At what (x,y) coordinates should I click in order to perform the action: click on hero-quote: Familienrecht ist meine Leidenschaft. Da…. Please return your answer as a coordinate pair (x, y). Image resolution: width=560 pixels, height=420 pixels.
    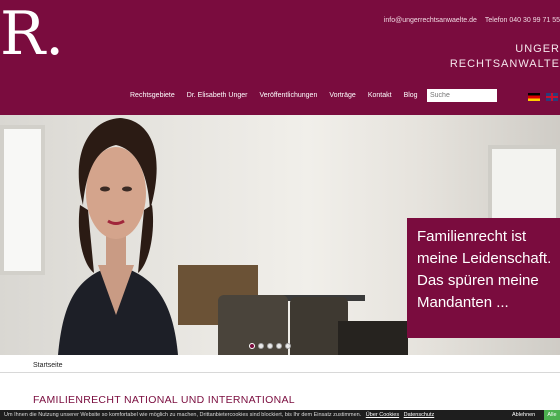
    Looking at the image, I should click on (483, 278).